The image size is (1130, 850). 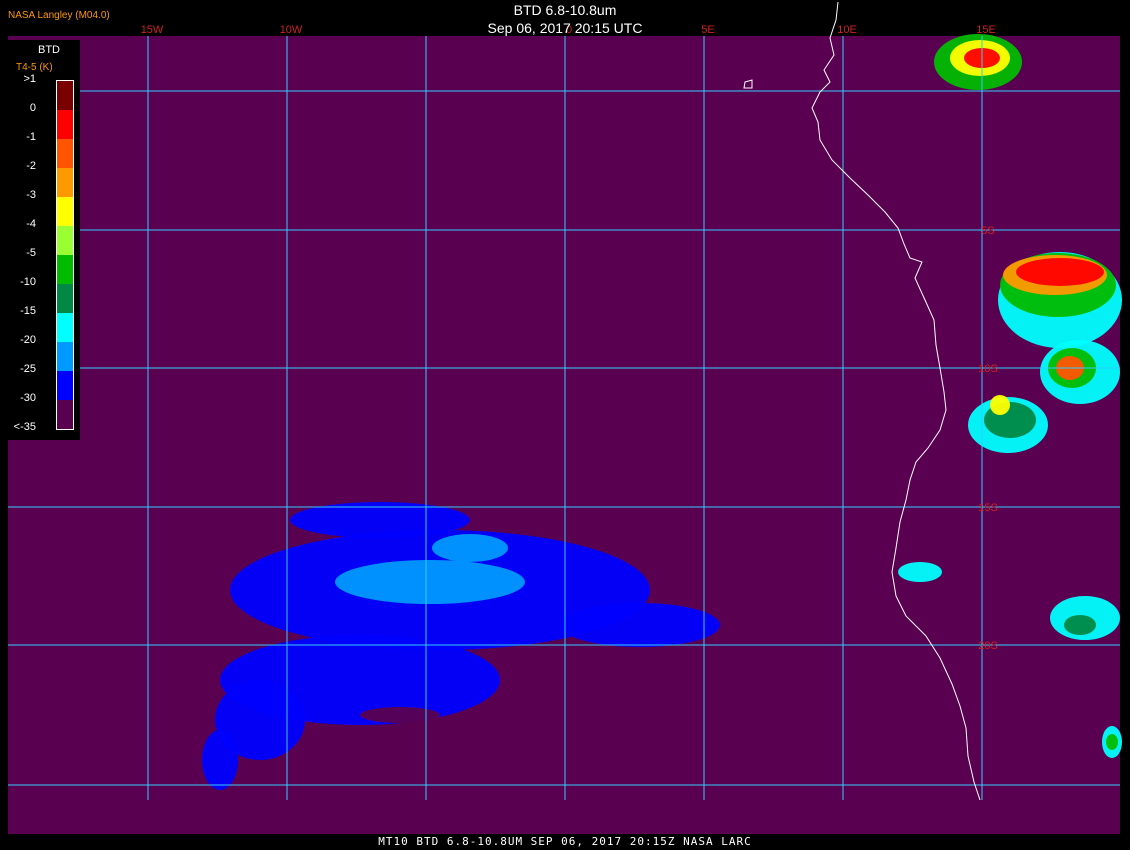 I want to click on image-title: BTD 6.8-10.8um, so click(x=565, y=10).